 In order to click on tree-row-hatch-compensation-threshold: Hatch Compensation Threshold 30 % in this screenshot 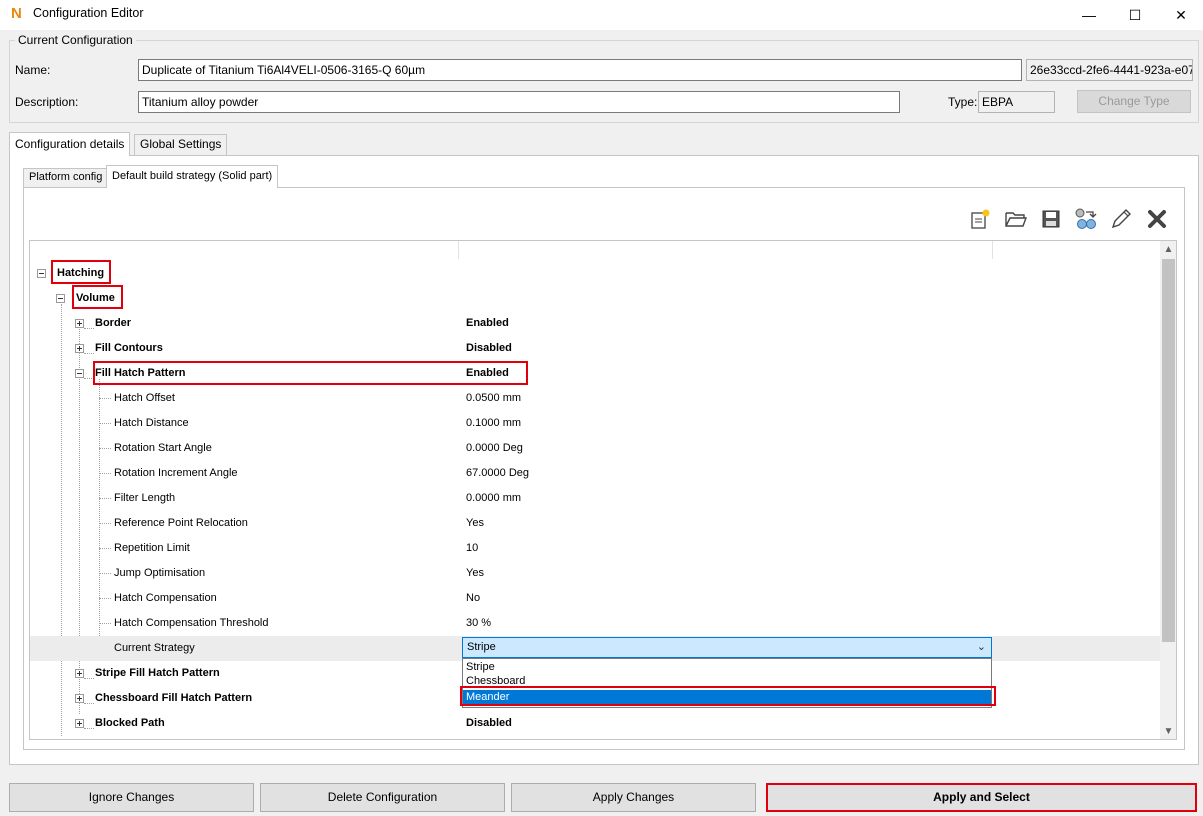, I will do `click(595, 623)`.